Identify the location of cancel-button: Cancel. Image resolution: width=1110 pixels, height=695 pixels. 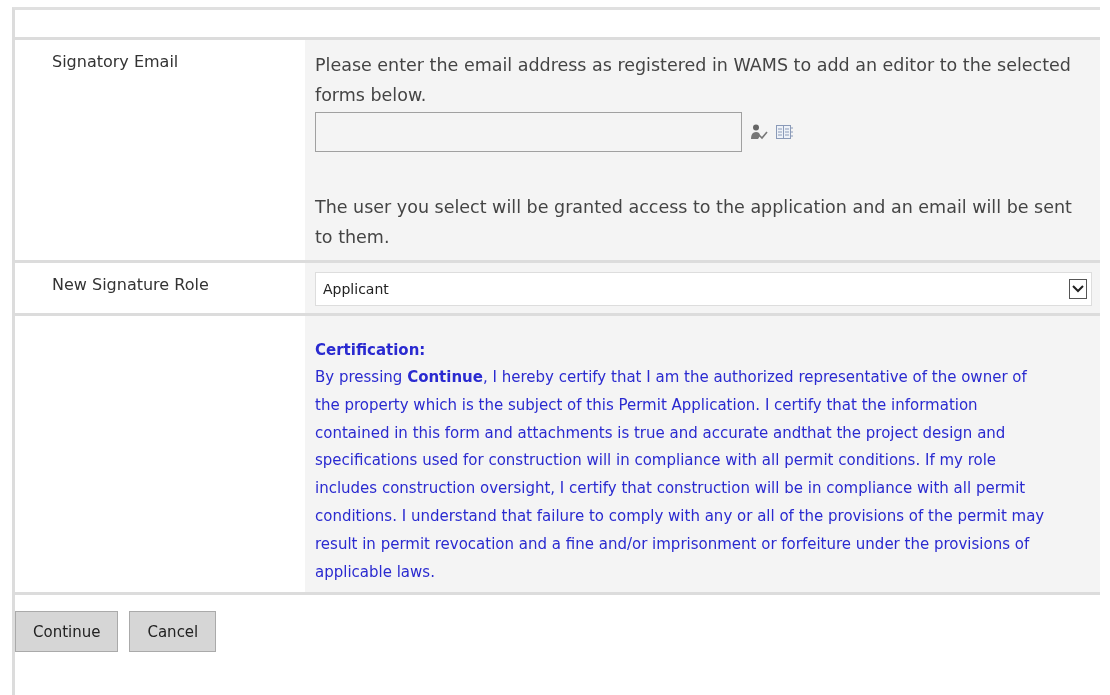
(173, 632).